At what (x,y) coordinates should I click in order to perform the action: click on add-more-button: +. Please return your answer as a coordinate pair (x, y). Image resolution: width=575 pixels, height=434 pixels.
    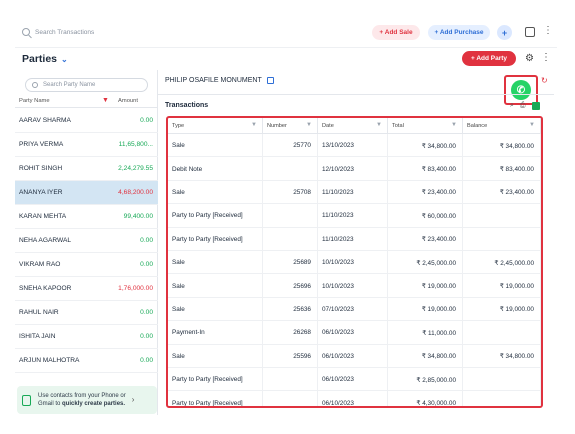
    Looking at the image, I should click on (504, 32).